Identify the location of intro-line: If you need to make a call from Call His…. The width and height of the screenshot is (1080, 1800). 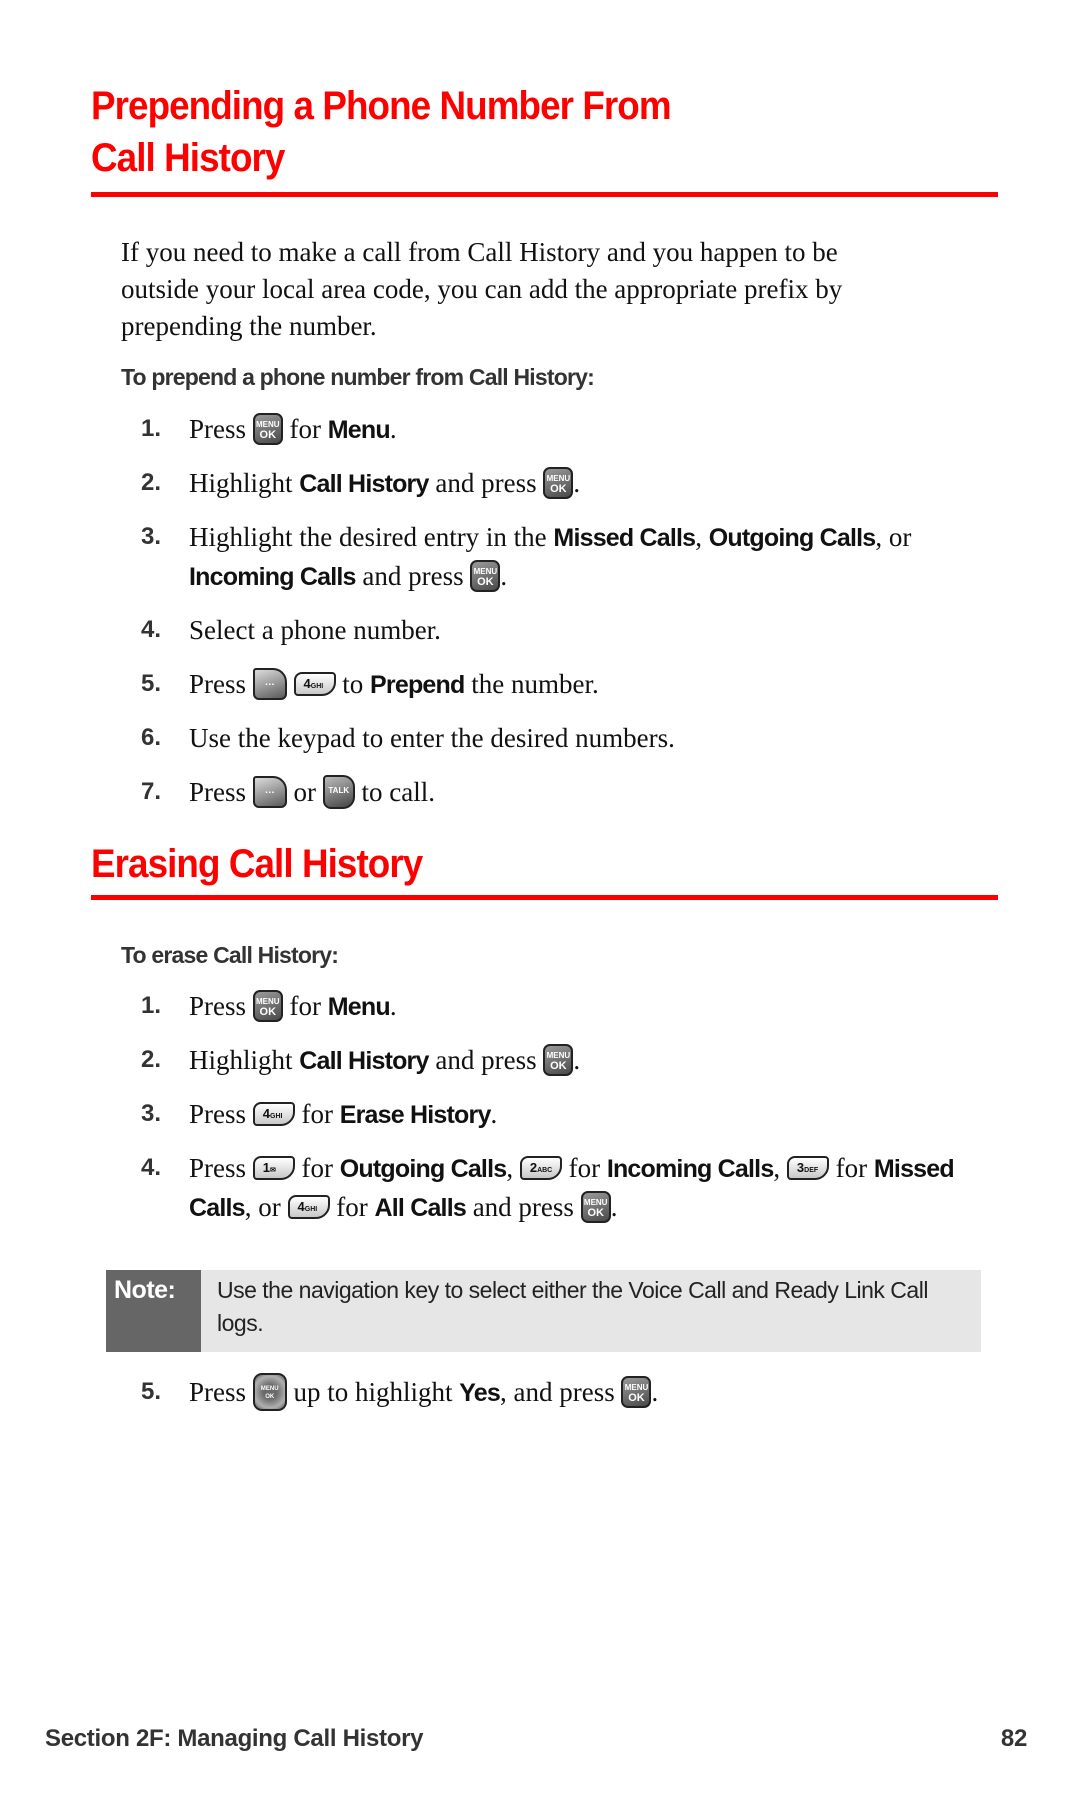
(479, 252).